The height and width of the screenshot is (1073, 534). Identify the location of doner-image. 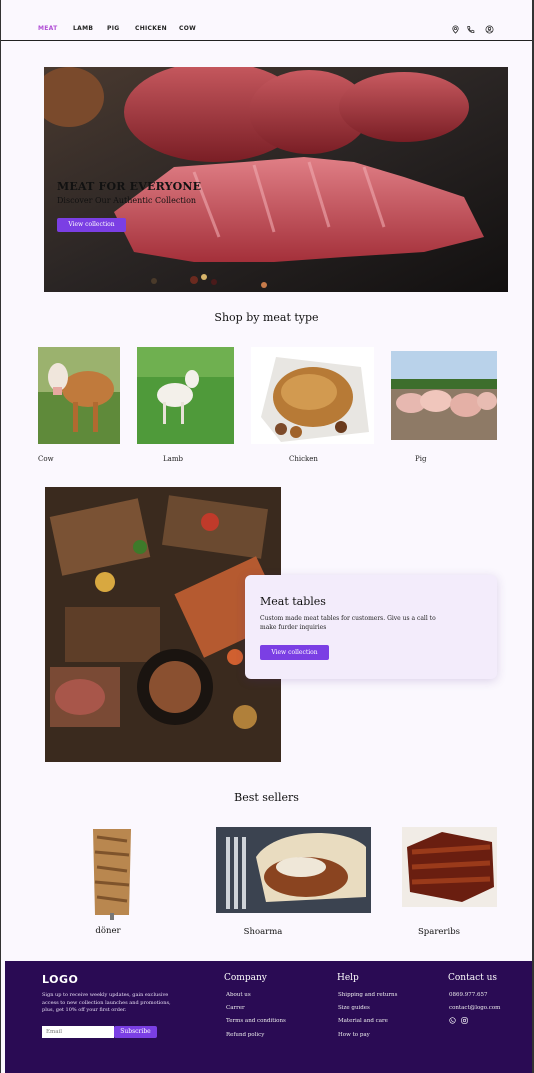
(112, 873).